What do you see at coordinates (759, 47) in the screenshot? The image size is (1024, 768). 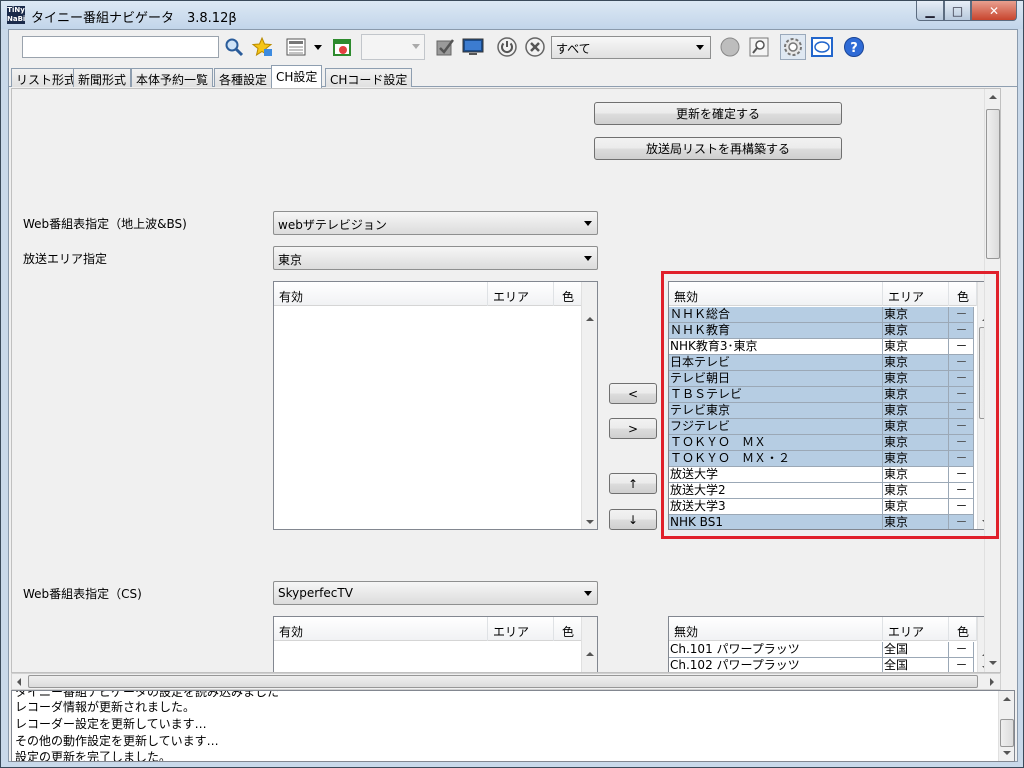 I see `zoom-icon` at bounding box center [759, 47].